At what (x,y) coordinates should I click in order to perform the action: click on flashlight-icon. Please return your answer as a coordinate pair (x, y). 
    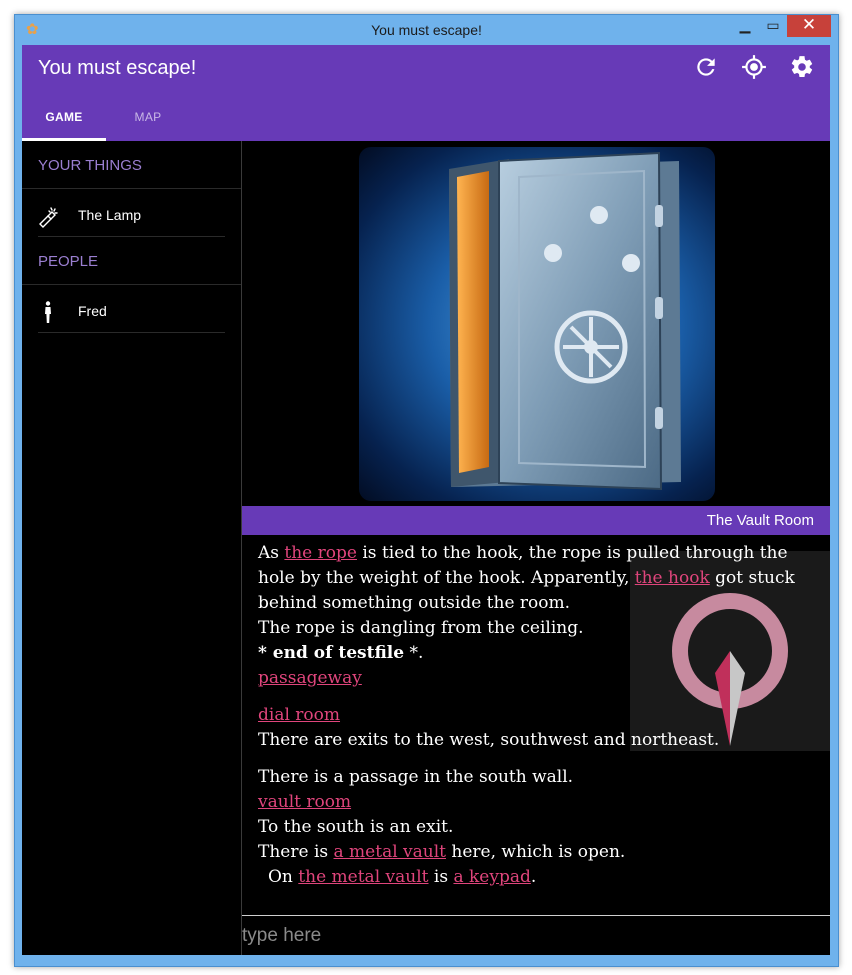
    Looking at the image, I should click on (48, 216).